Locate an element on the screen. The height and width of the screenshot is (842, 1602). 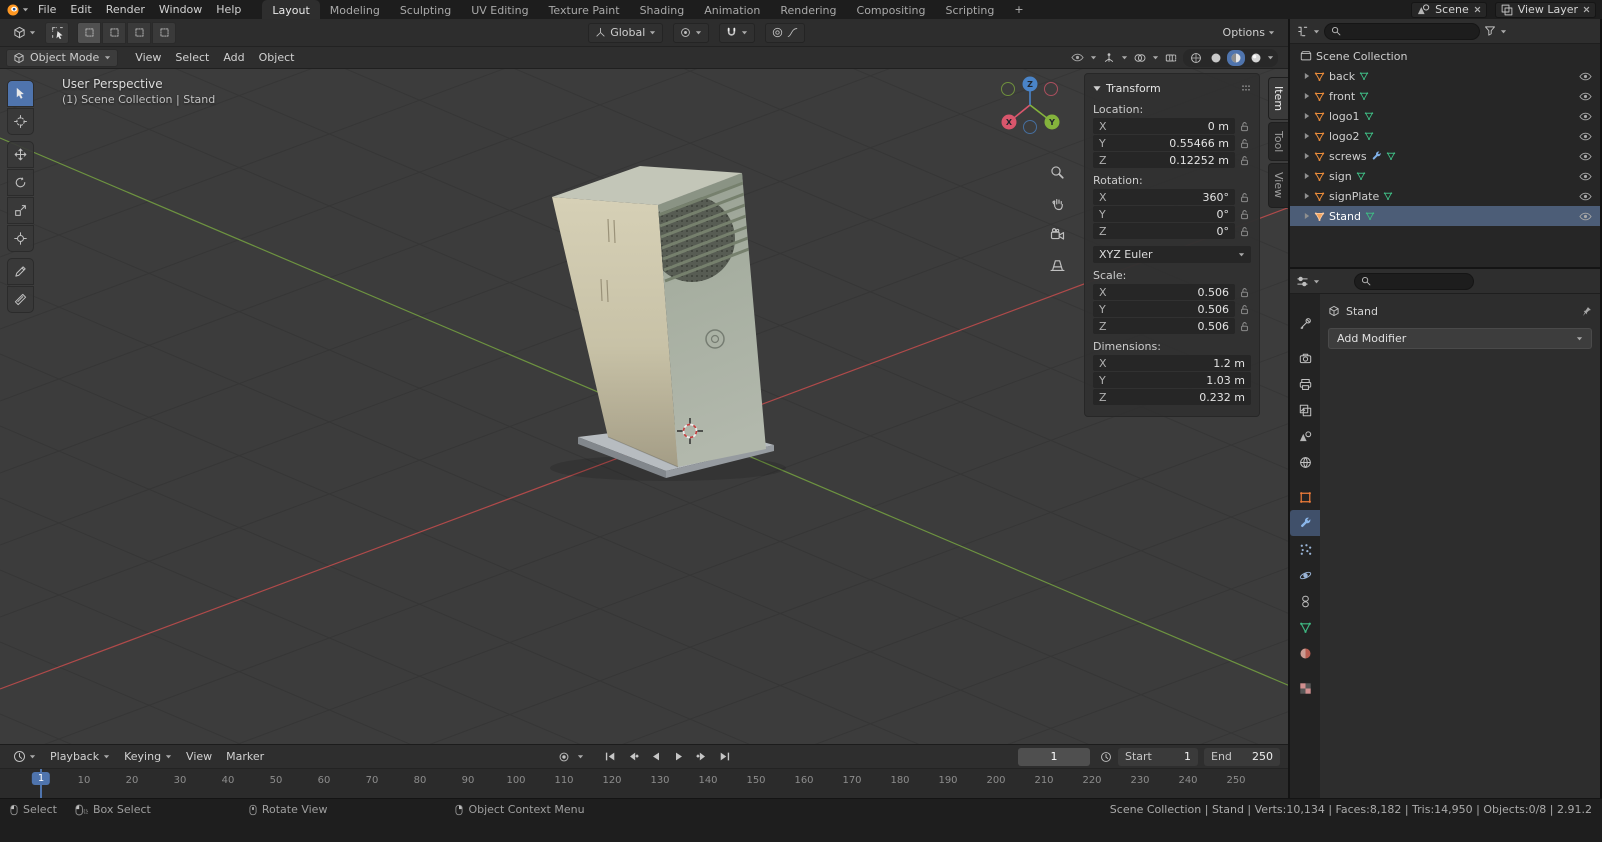
proportional-editing-controls is located at coordinates (785, 32).